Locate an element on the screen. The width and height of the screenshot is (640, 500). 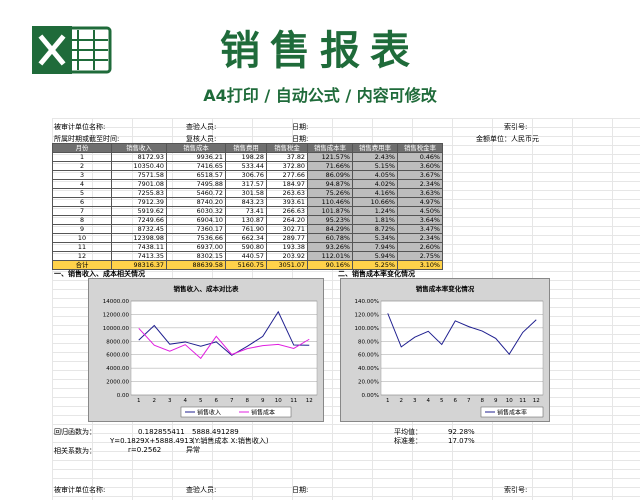
table-cell: 4.97% is located at coordinates (420, 202).